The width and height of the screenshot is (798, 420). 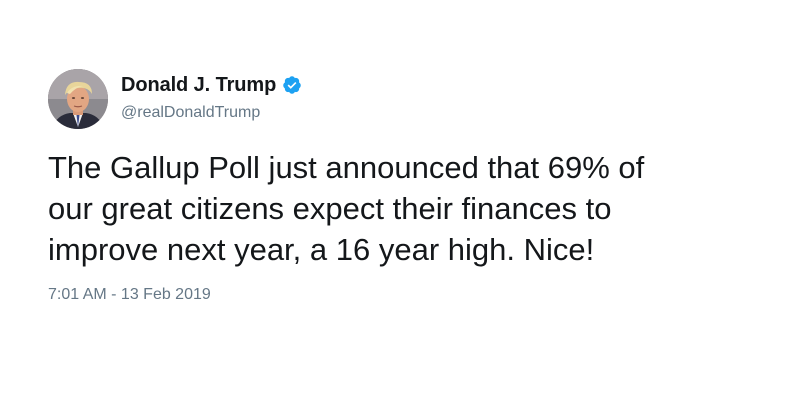 I want to click on tweet-timestamp: 7:01 AM - 13 Feb 2019, so click(x=129, y=295).